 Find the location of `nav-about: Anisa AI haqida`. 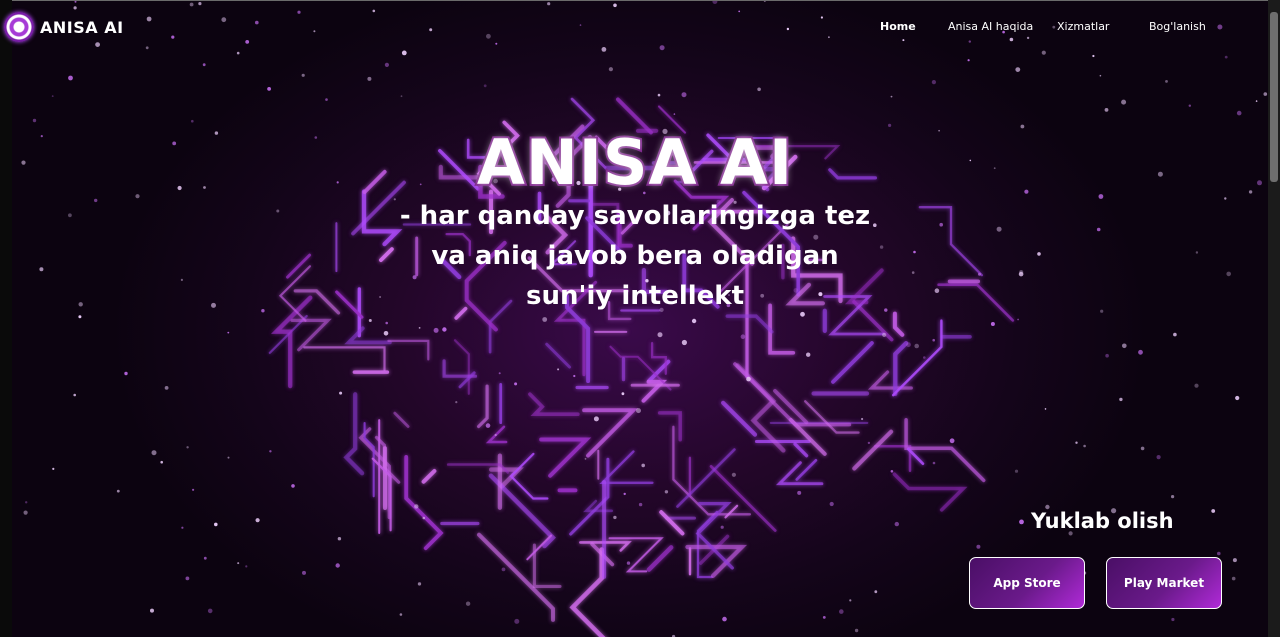

nav-about: Anisa AI haqida is located at coordinates (990, 26).